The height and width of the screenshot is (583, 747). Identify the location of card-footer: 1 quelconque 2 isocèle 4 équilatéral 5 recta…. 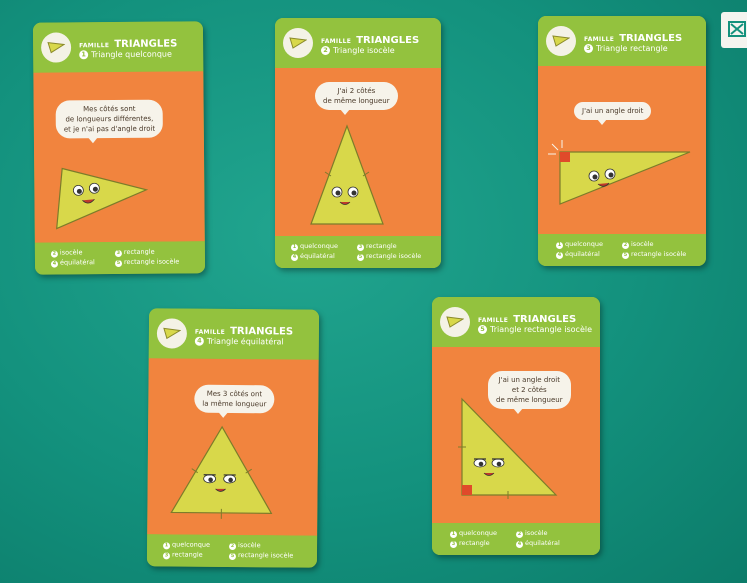
(622, 250).